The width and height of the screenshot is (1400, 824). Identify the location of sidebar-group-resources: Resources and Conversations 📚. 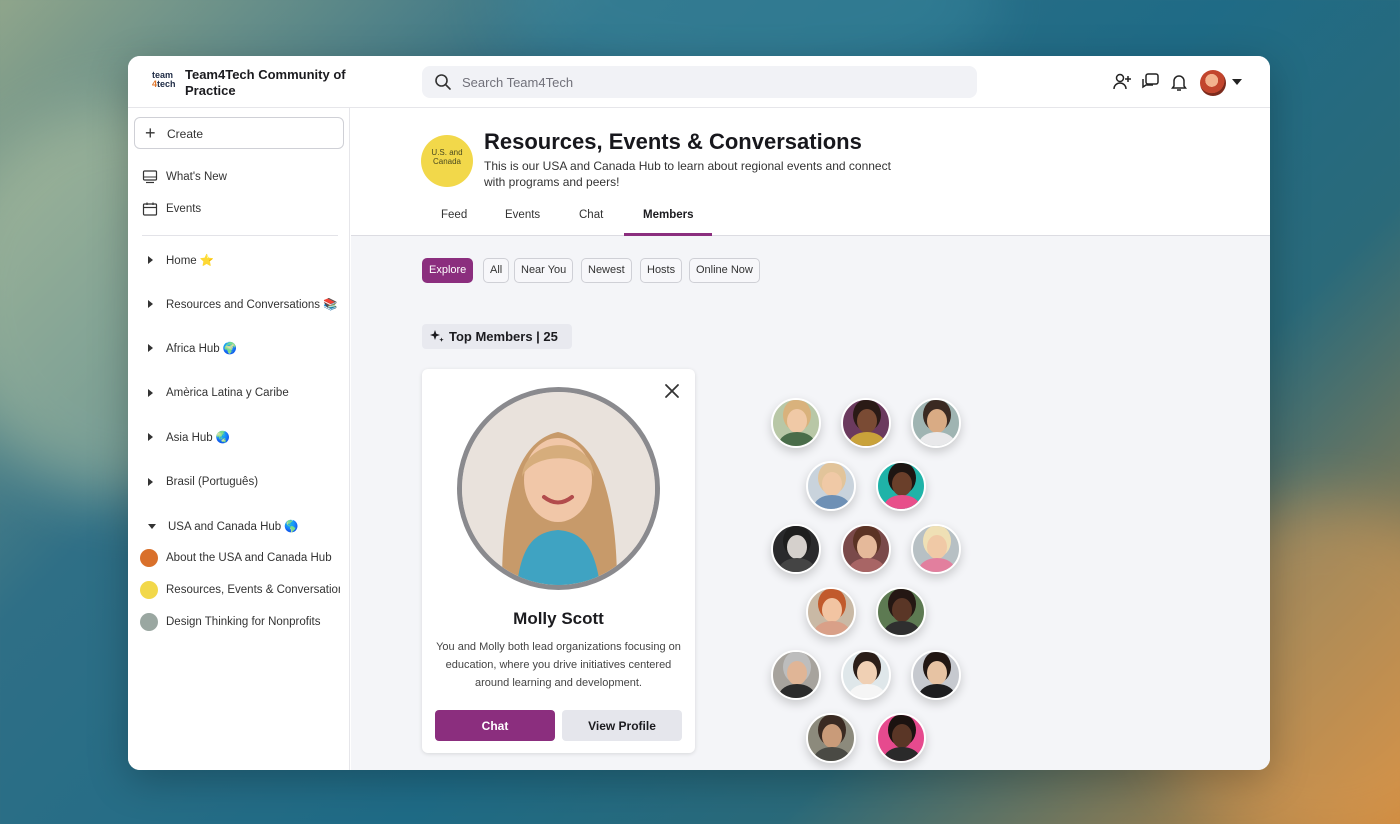
(240, 304).